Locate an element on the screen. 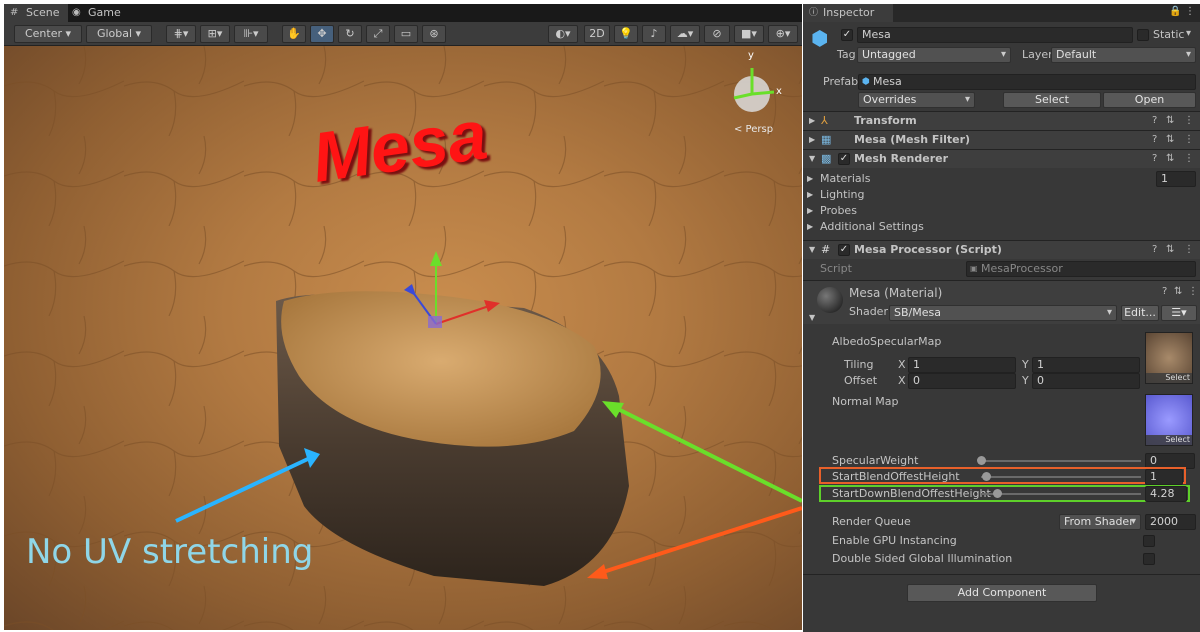 This screenshot has width=1200, height=632. gizmo-x-label: x is located at coordinates (779, 91).